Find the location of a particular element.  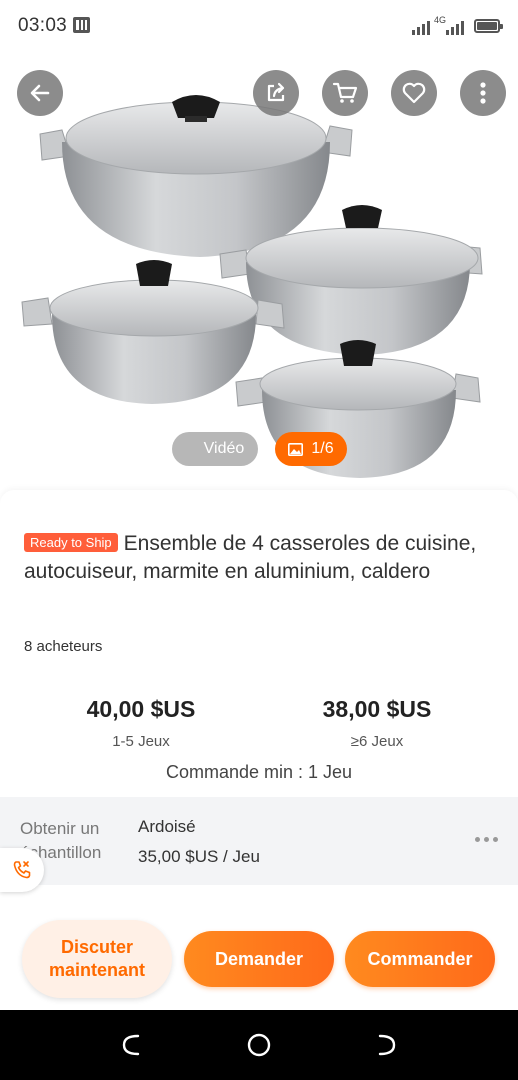

order-button: Commander is located at coordinates (420, 959).